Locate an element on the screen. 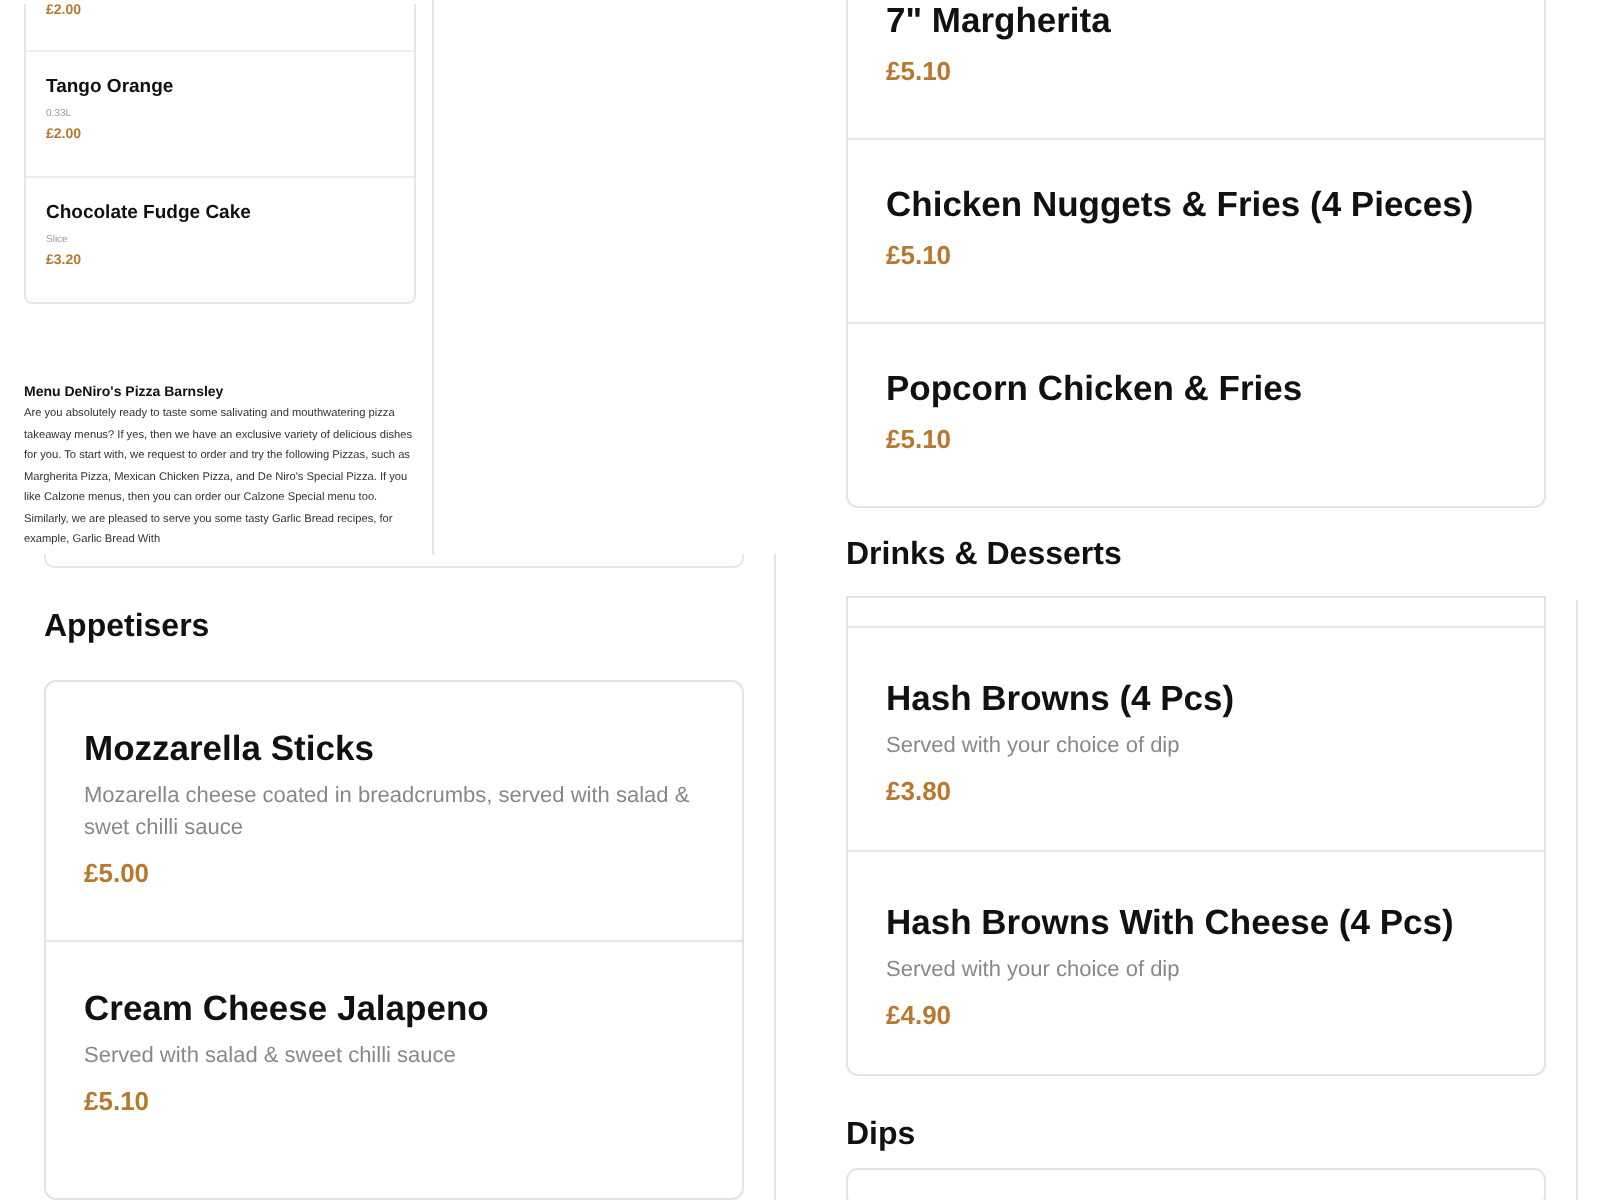  section-heading: Dips is located at coordinates (882, 1136).